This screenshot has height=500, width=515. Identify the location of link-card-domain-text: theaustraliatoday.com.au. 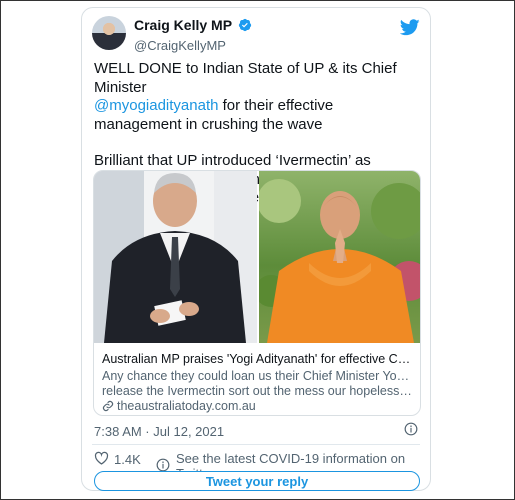
(186, 406).